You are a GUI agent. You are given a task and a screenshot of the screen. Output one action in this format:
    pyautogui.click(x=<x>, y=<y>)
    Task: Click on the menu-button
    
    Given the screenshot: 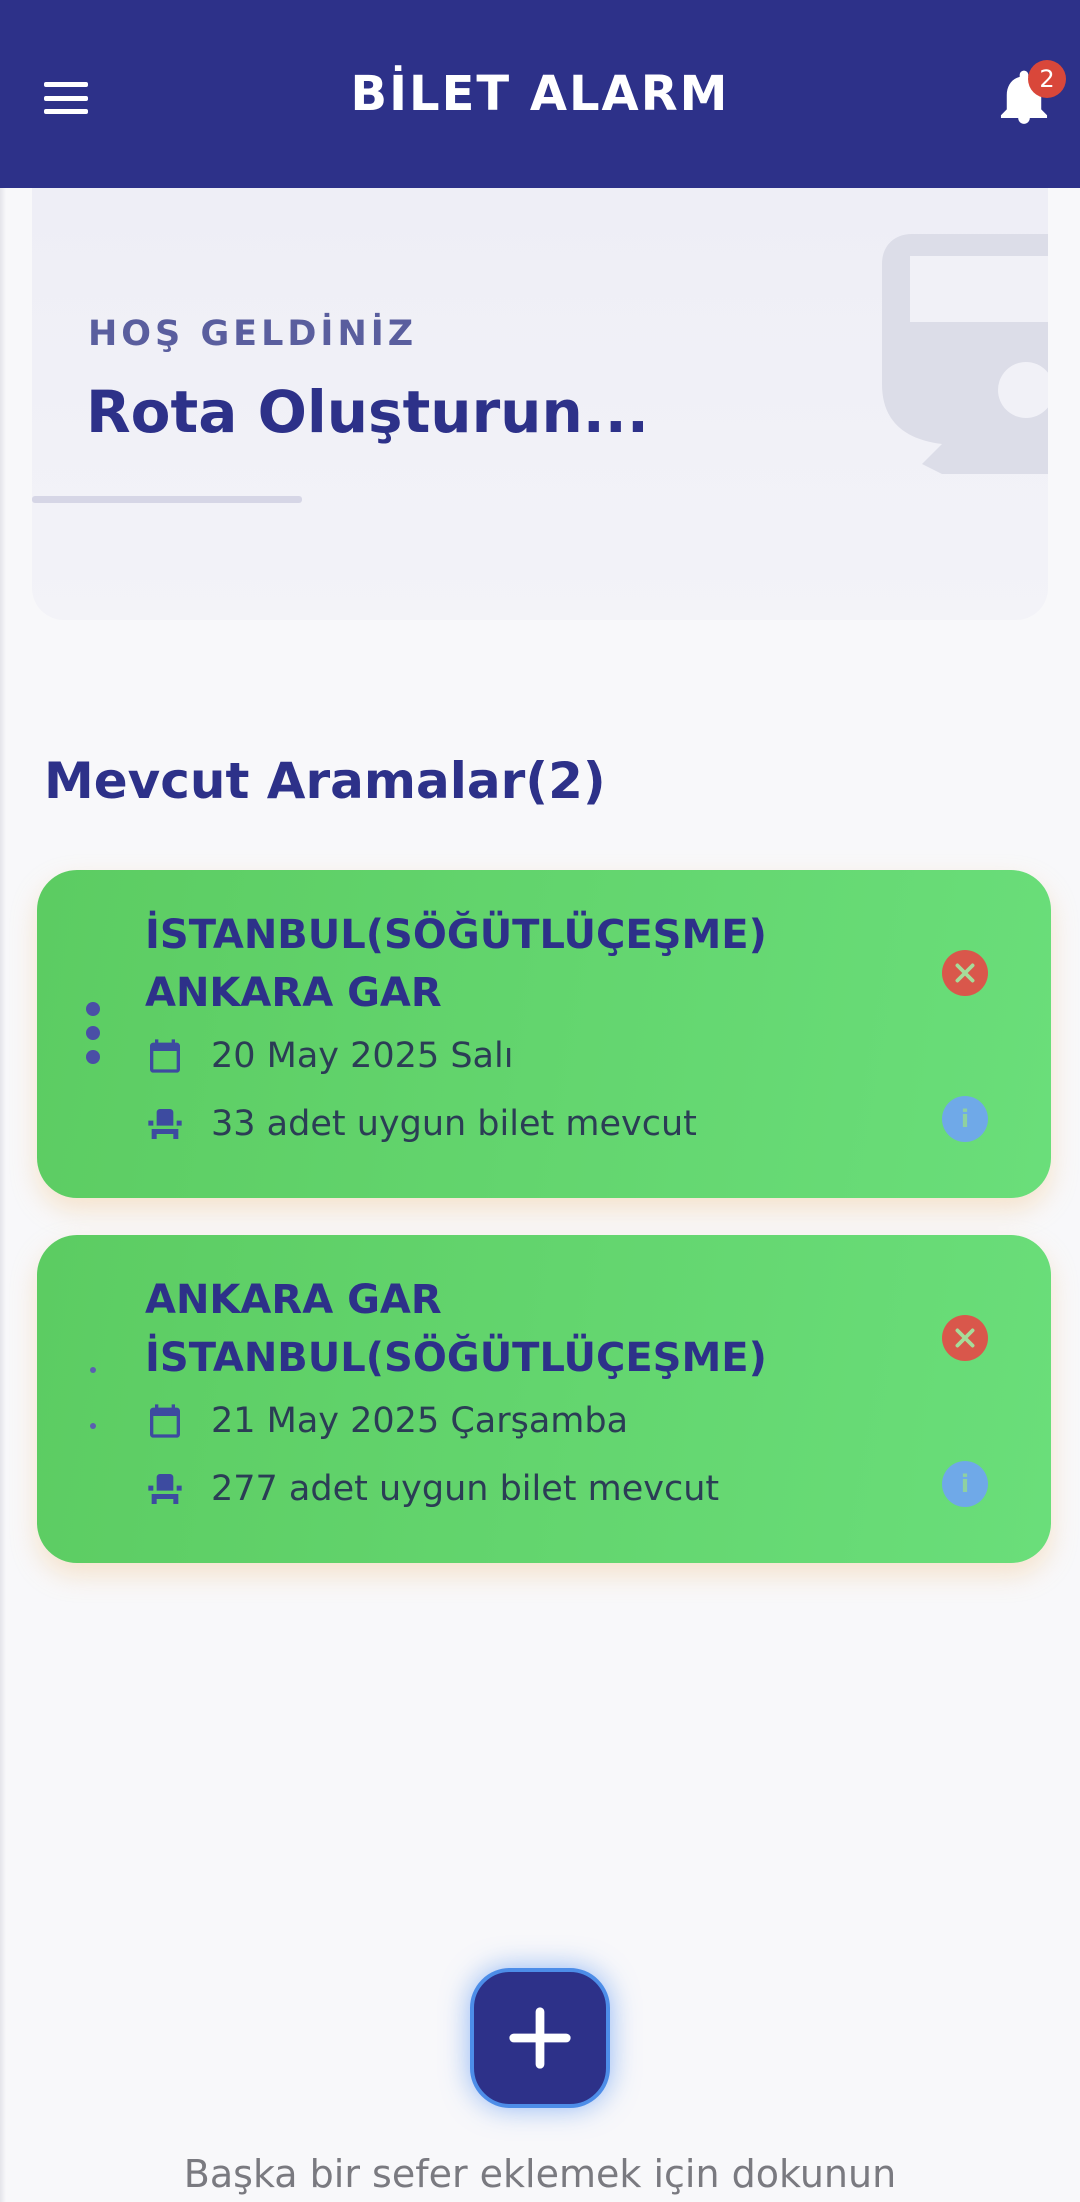 What is the action you would take?
    pyautogui.click(x=66, y=98)
    